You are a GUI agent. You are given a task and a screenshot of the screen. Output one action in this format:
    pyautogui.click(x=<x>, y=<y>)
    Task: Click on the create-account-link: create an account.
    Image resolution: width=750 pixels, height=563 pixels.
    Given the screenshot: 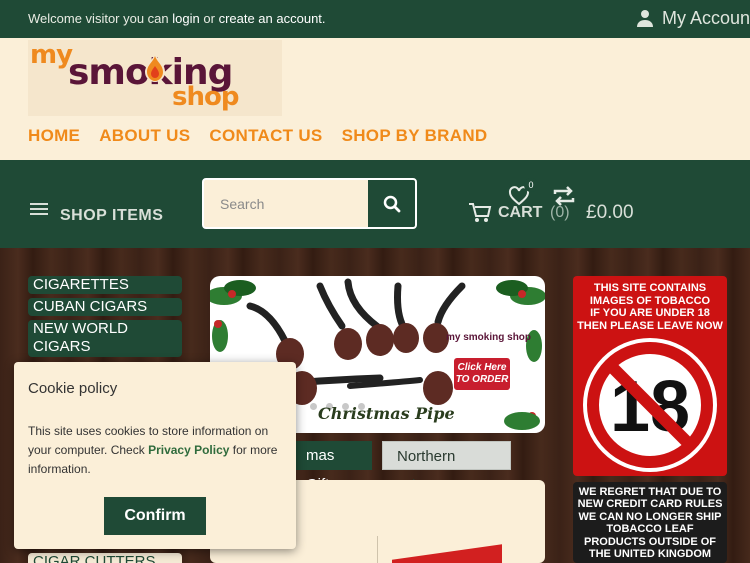 What is the action you would take?
    pyautogui.click(x=272, y=18)
    